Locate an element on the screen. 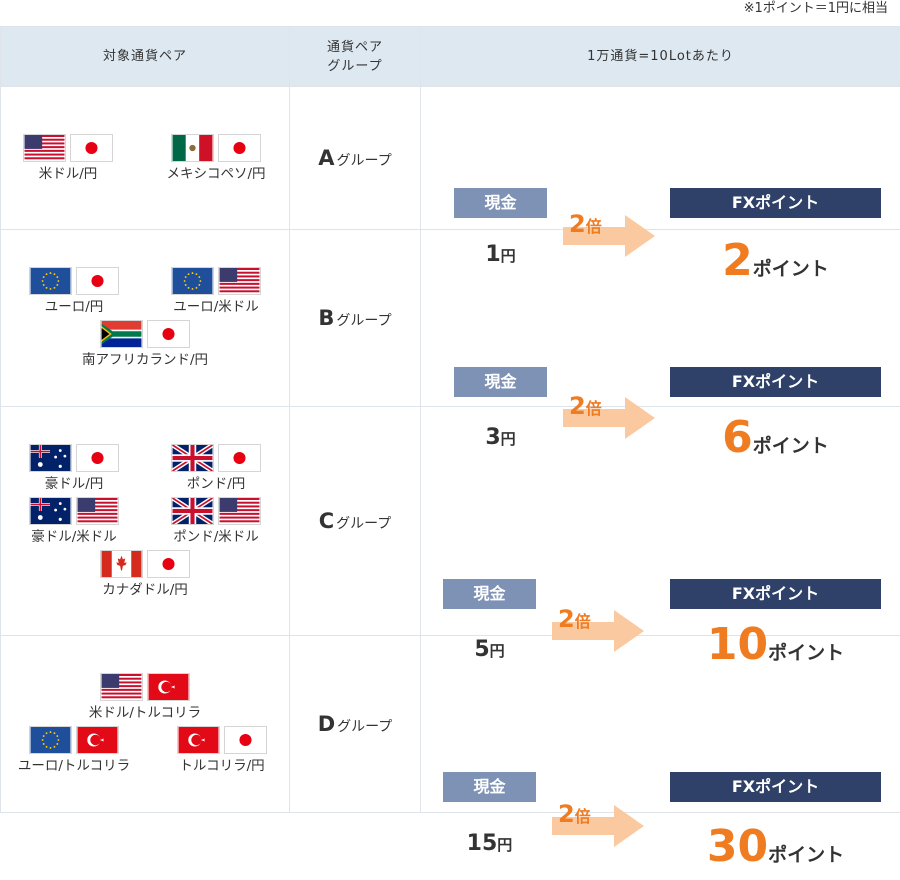 Image resolution: width=900 pixels, height=880 pixels. header-group: 通貨ペアグループ is located at coordinates (355, 57).